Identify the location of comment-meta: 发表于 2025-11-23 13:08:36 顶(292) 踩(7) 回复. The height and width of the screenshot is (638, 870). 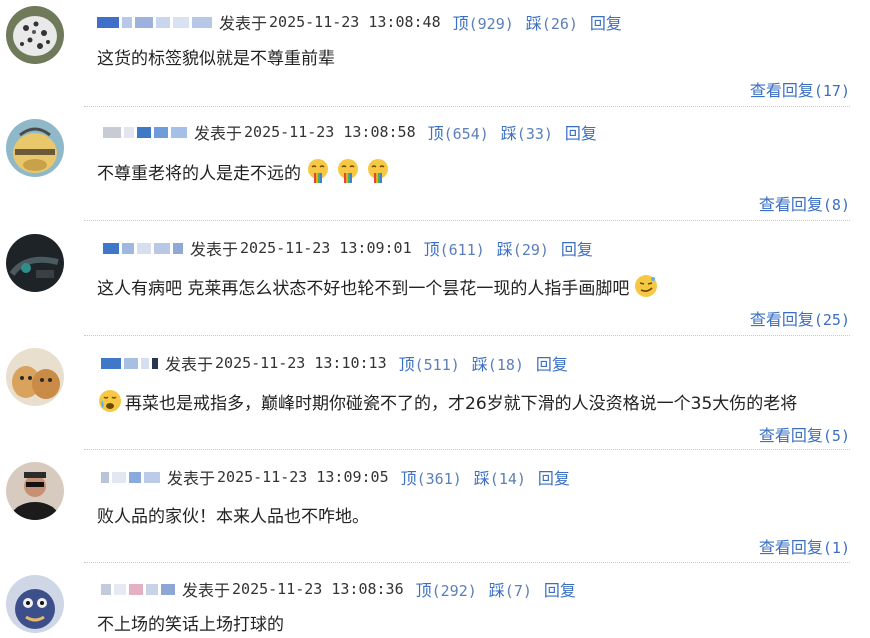
(338, 589).